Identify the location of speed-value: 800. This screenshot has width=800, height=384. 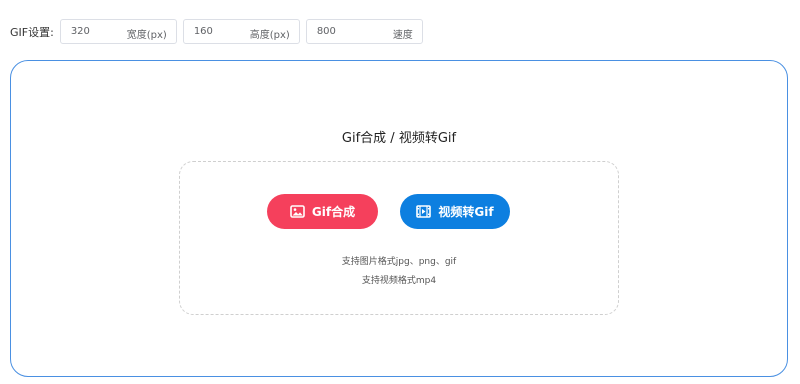
(326, 31).